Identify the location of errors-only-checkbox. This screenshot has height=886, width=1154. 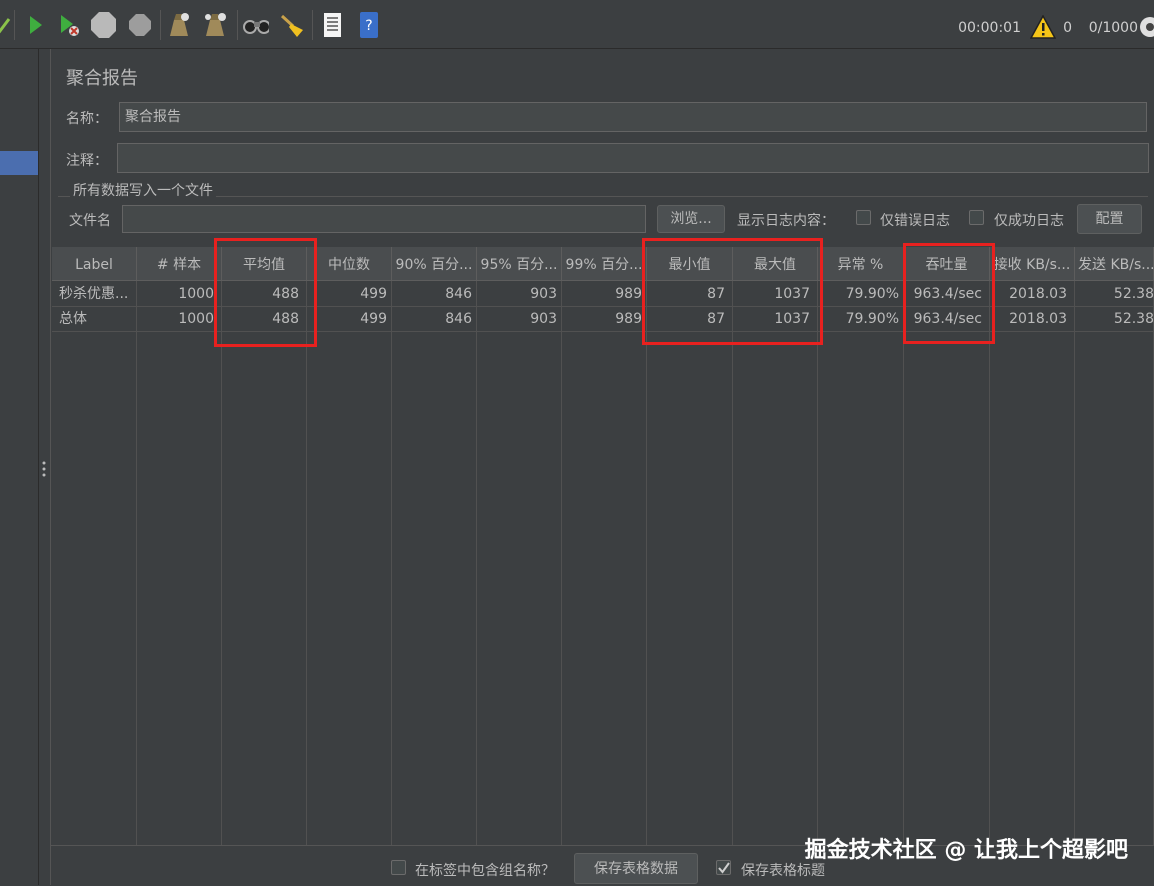
(863, 217).